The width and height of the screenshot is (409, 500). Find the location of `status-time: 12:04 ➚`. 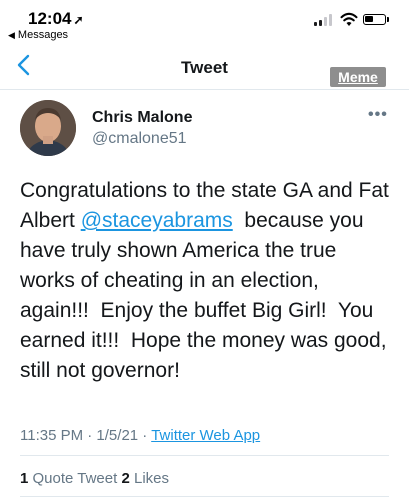

status-time: 12:04 ➚ is located at coordinates (56, 19).